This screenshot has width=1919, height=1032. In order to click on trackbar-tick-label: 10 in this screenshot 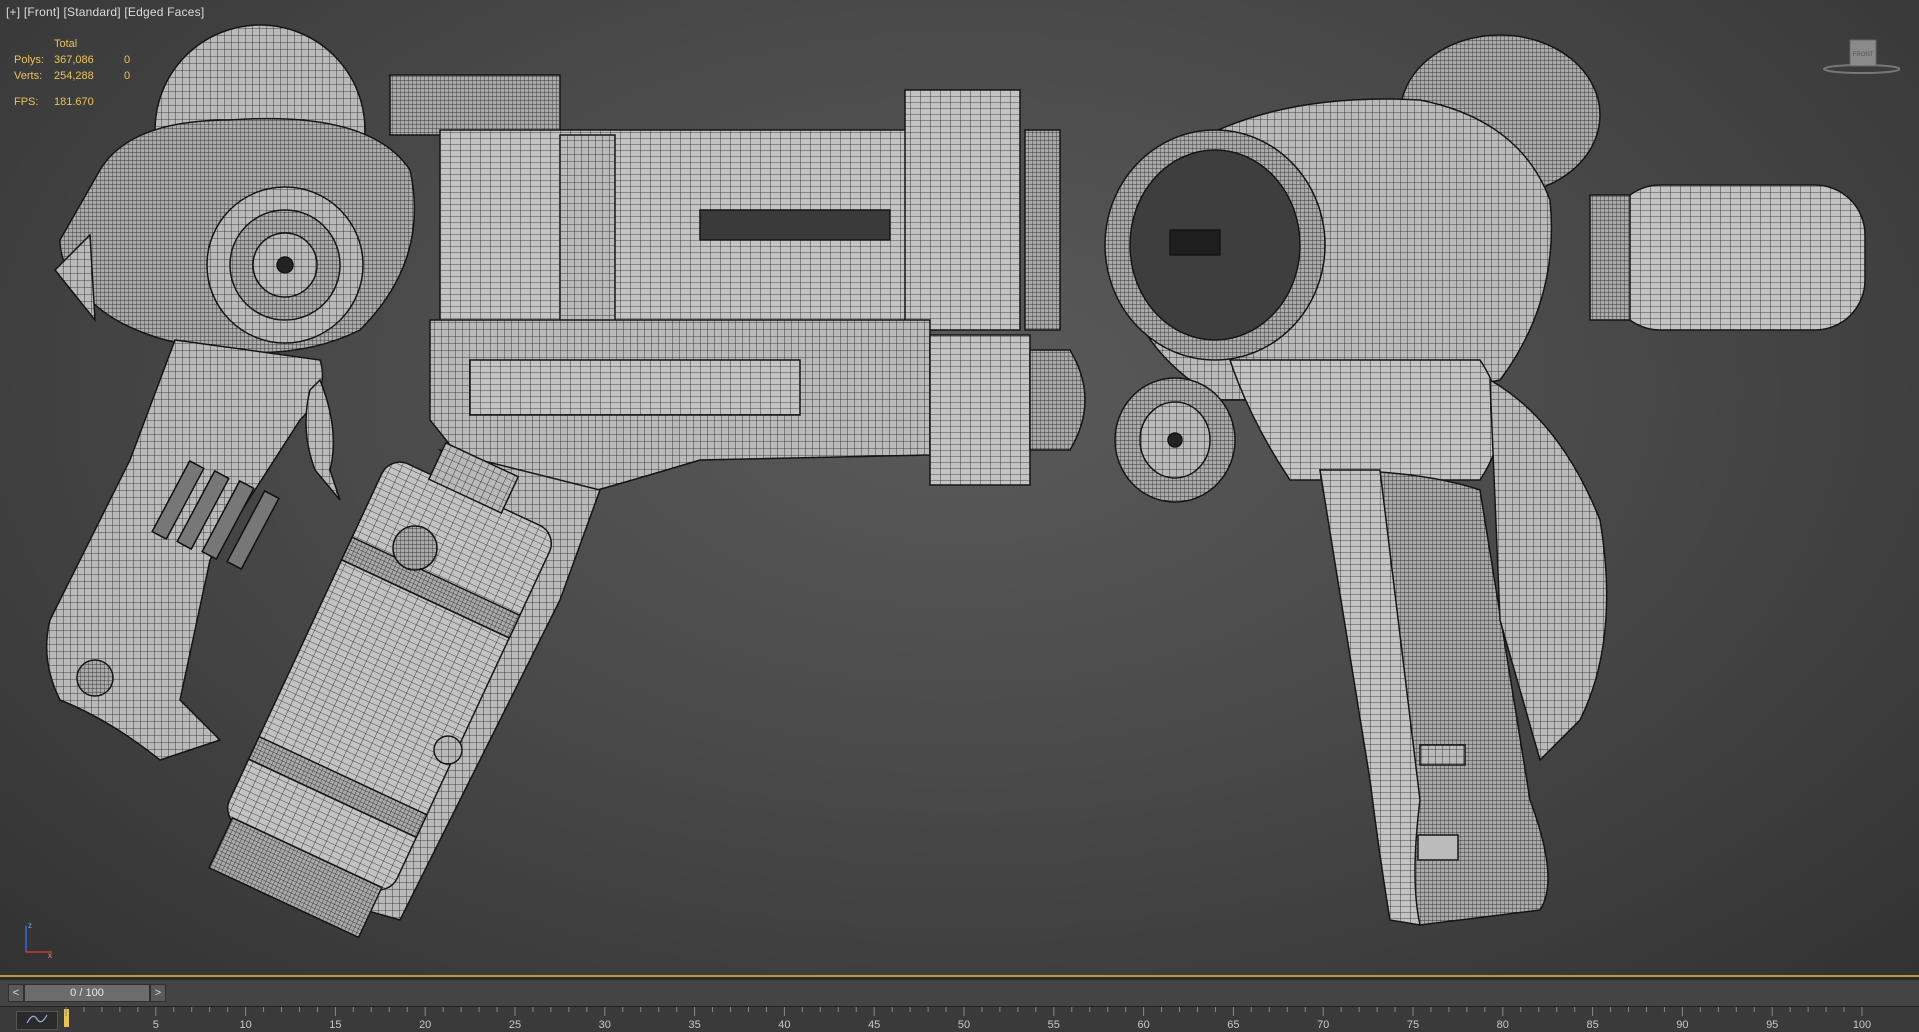, I will do `click(245, 1025)`.